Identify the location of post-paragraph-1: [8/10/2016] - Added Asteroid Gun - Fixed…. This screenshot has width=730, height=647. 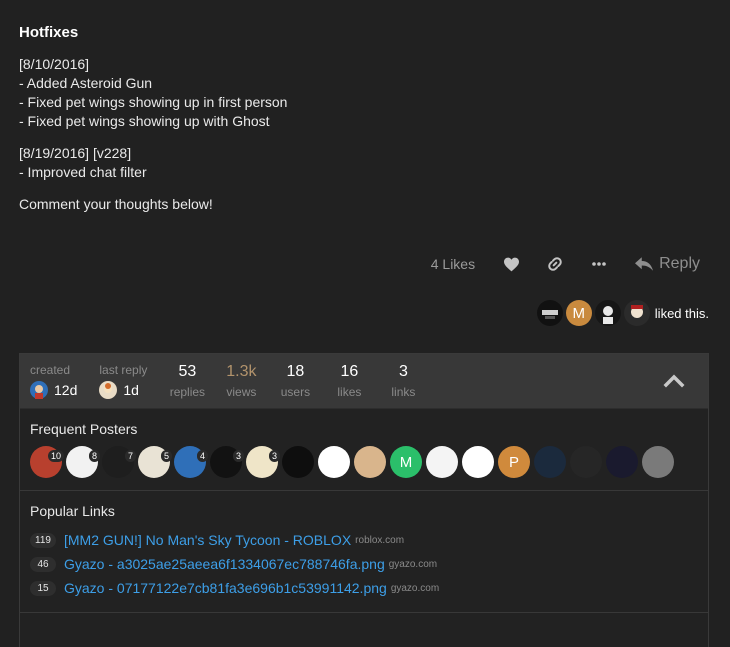
(364, 93).